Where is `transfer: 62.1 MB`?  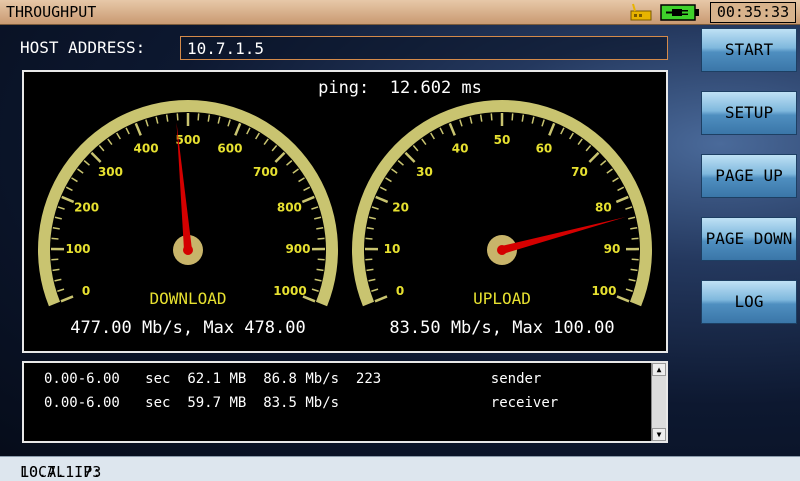 transfer: 62.1 MB is located at coordinates (216, 379).